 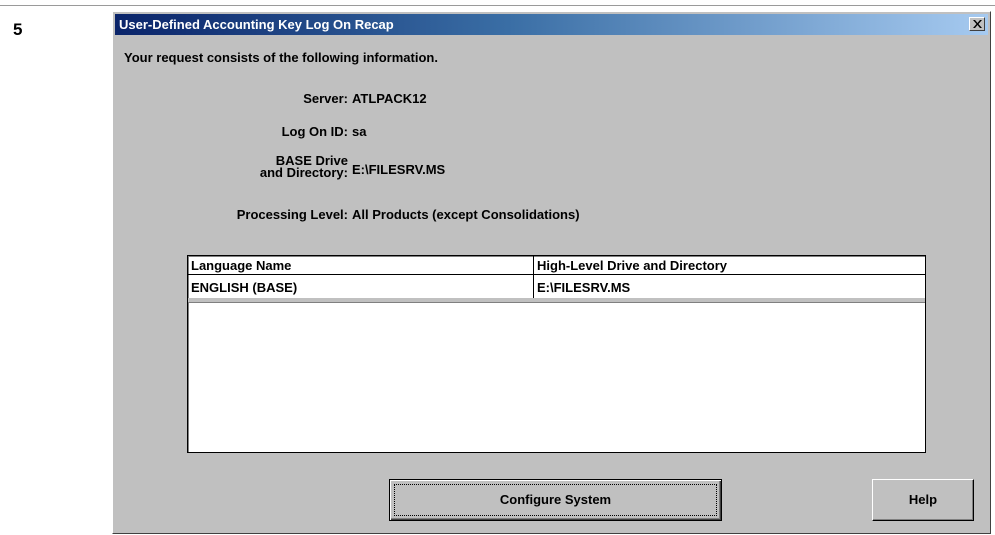 I want to click on table-cell-directory: E:\FILESRV.MS, so click(x=583, y=287).